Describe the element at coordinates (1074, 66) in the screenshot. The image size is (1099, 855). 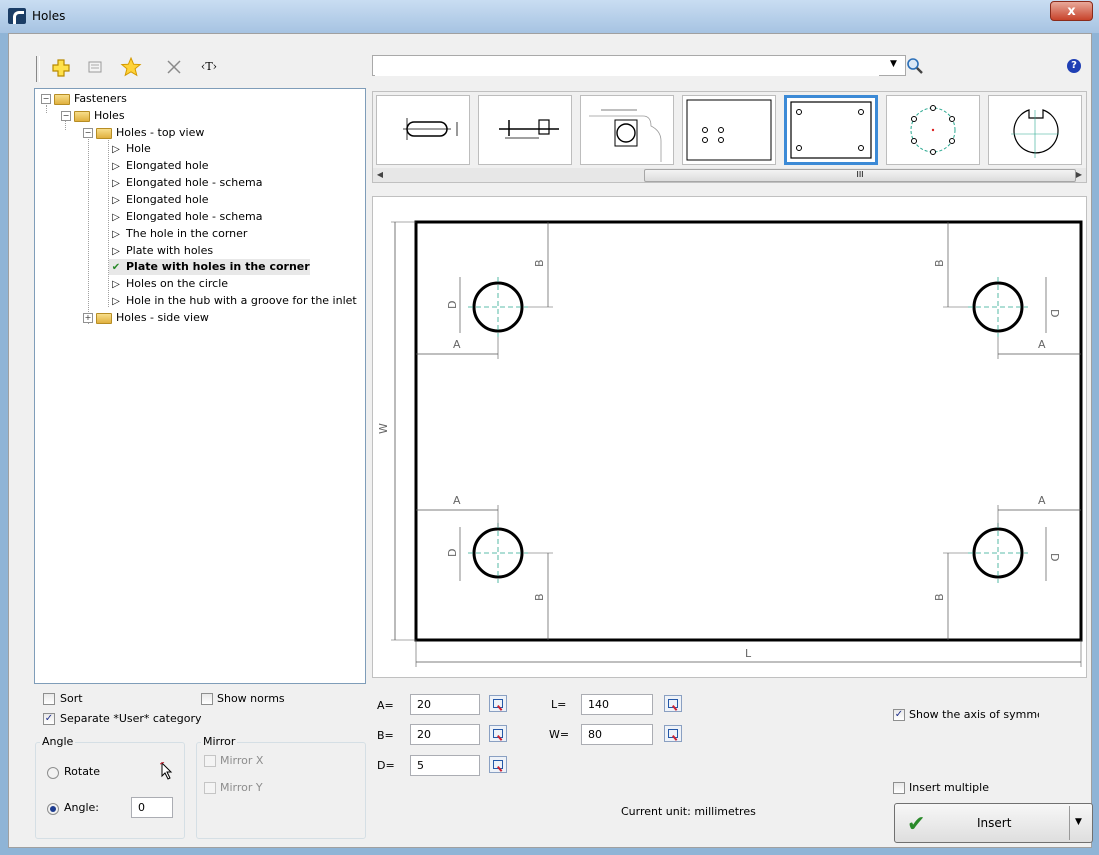
I see `help-icon: ?` at that location.